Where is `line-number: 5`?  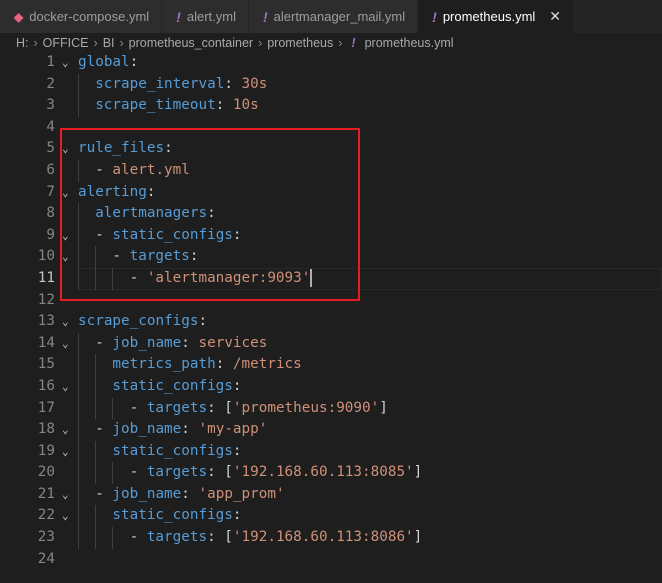
line-number: 5 is located at coordinates (50, 148).